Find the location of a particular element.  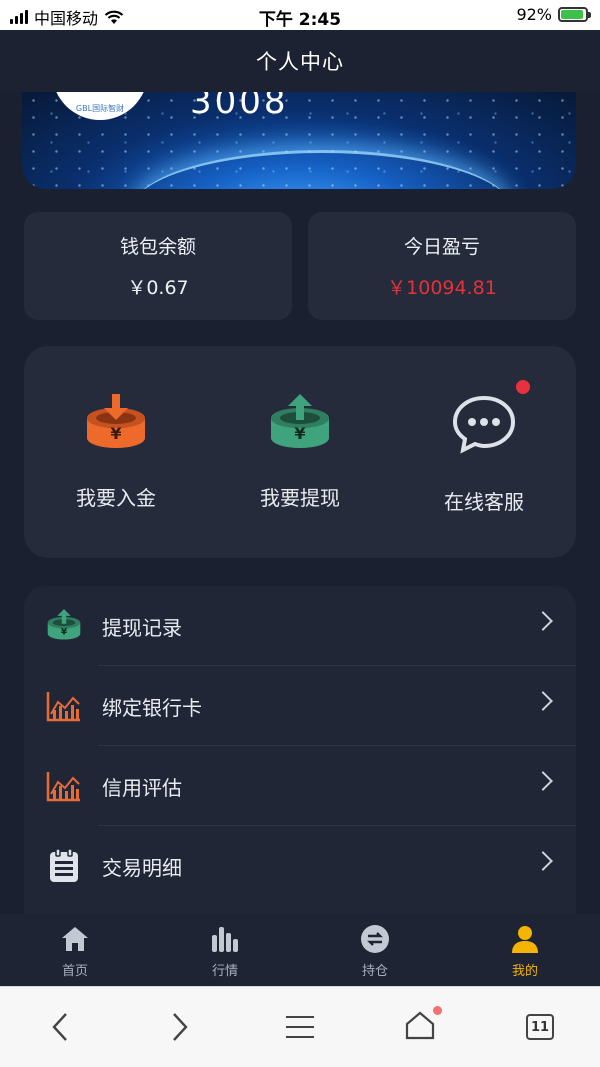

deposit-label: 我要入金 is located at coordinates (116, 498).